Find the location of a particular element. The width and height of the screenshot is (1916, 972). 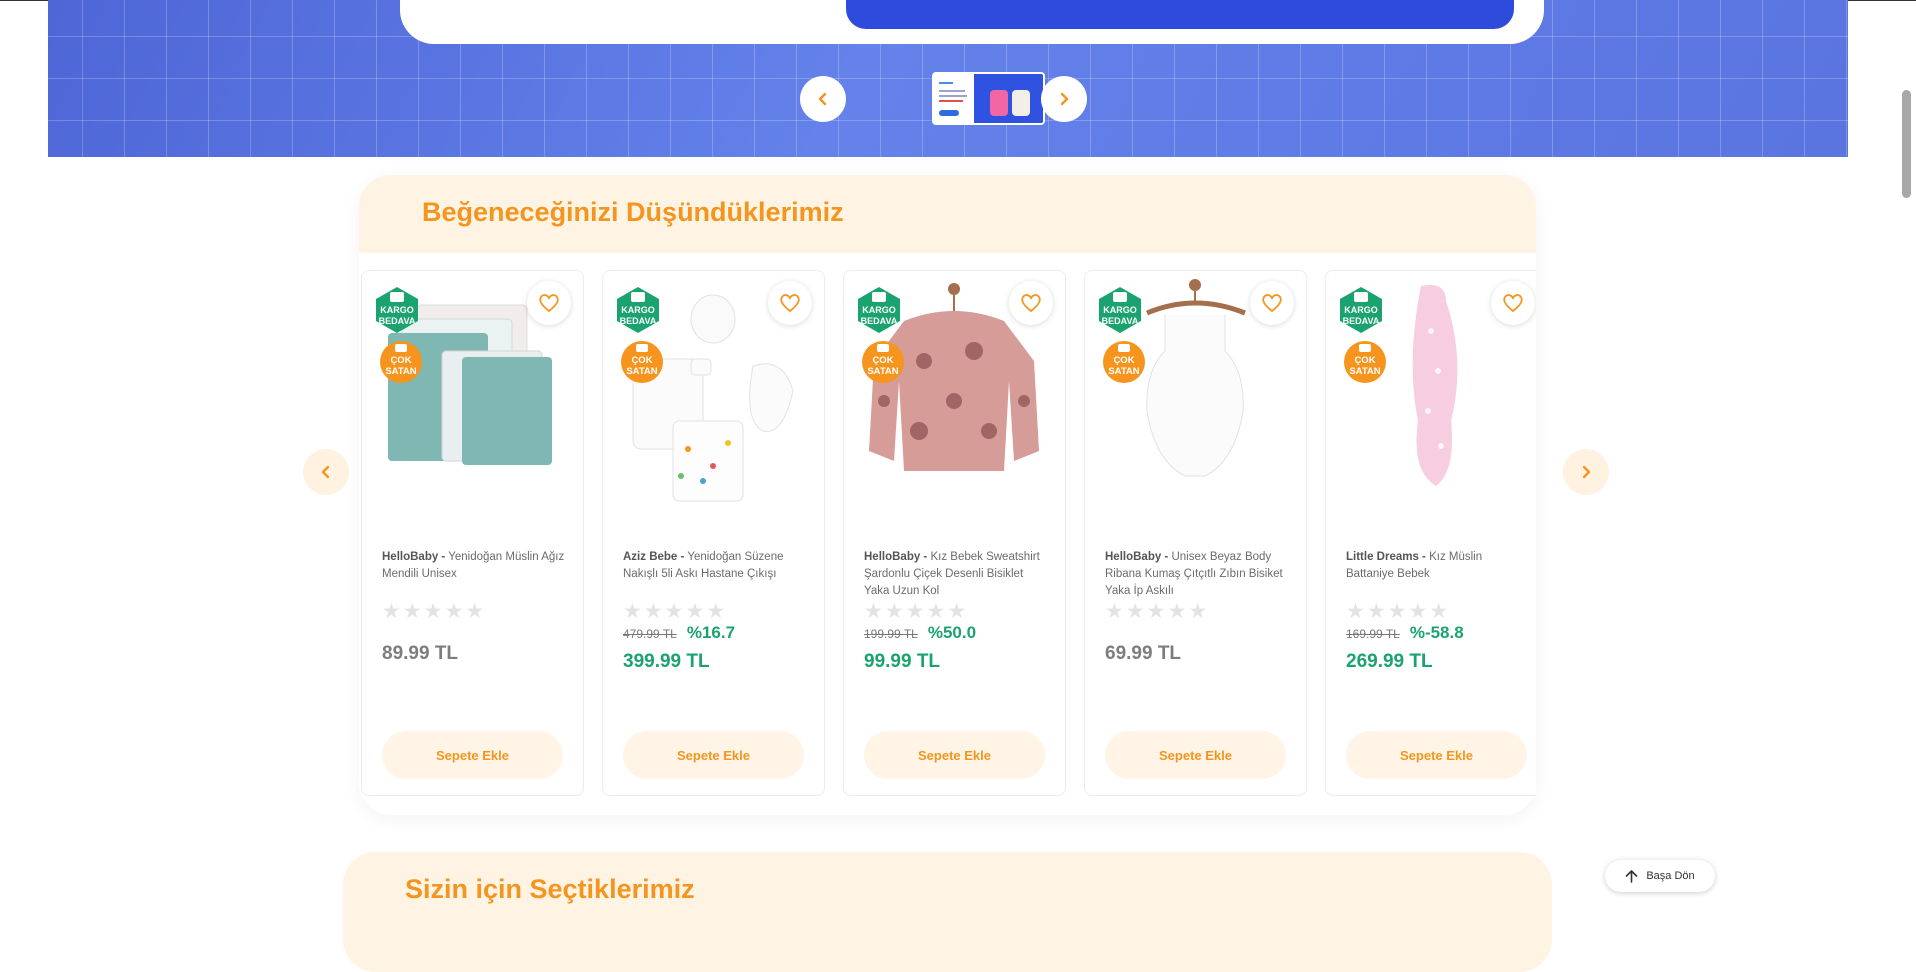

hero-thumbnail is located at coordinates (988, 98).